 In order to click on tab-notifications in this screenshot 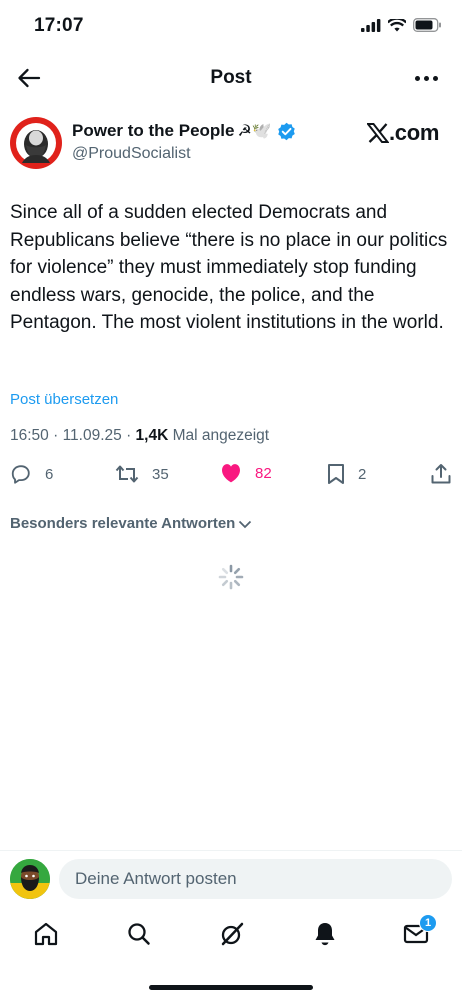, I will do `click(325, 934)`.